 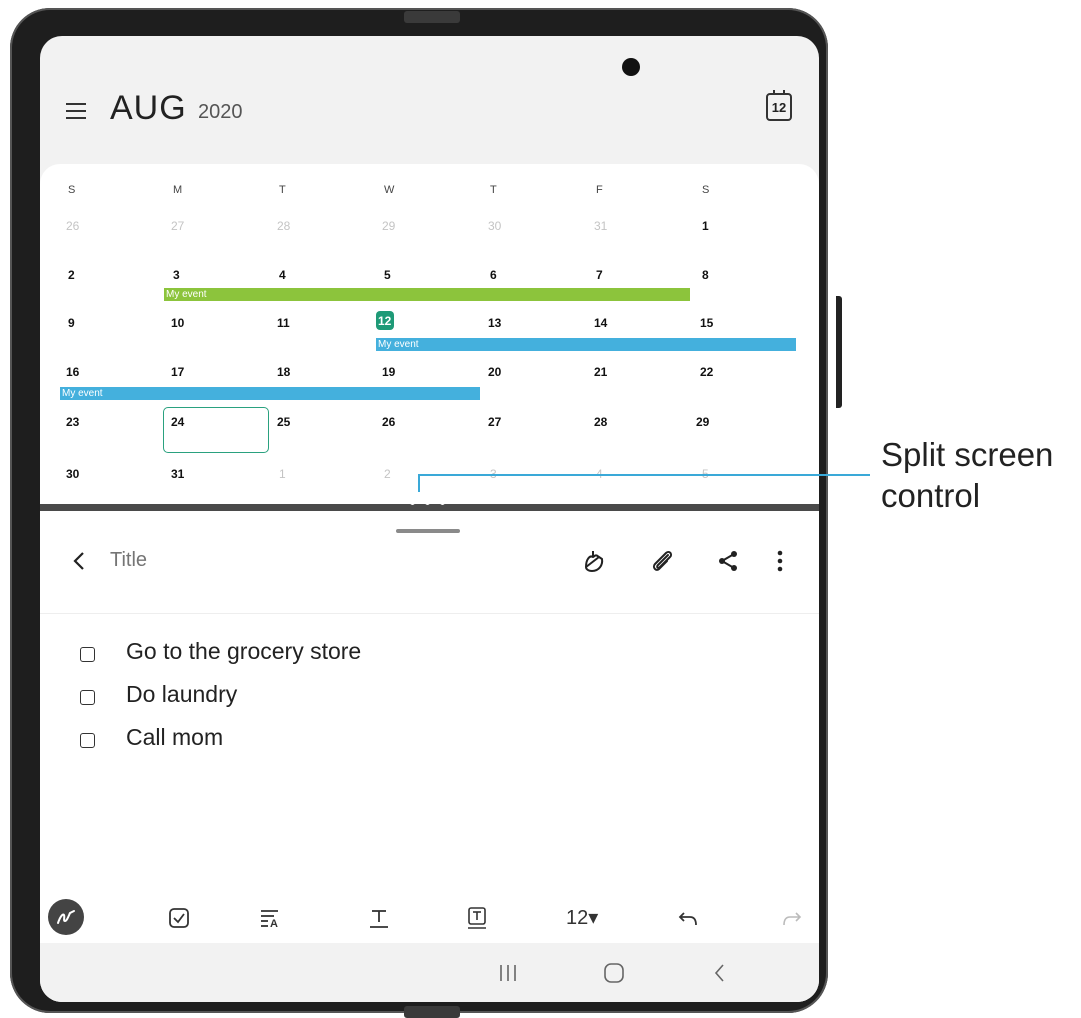 I want to click on undo-icon, so click(x=689, y=918).